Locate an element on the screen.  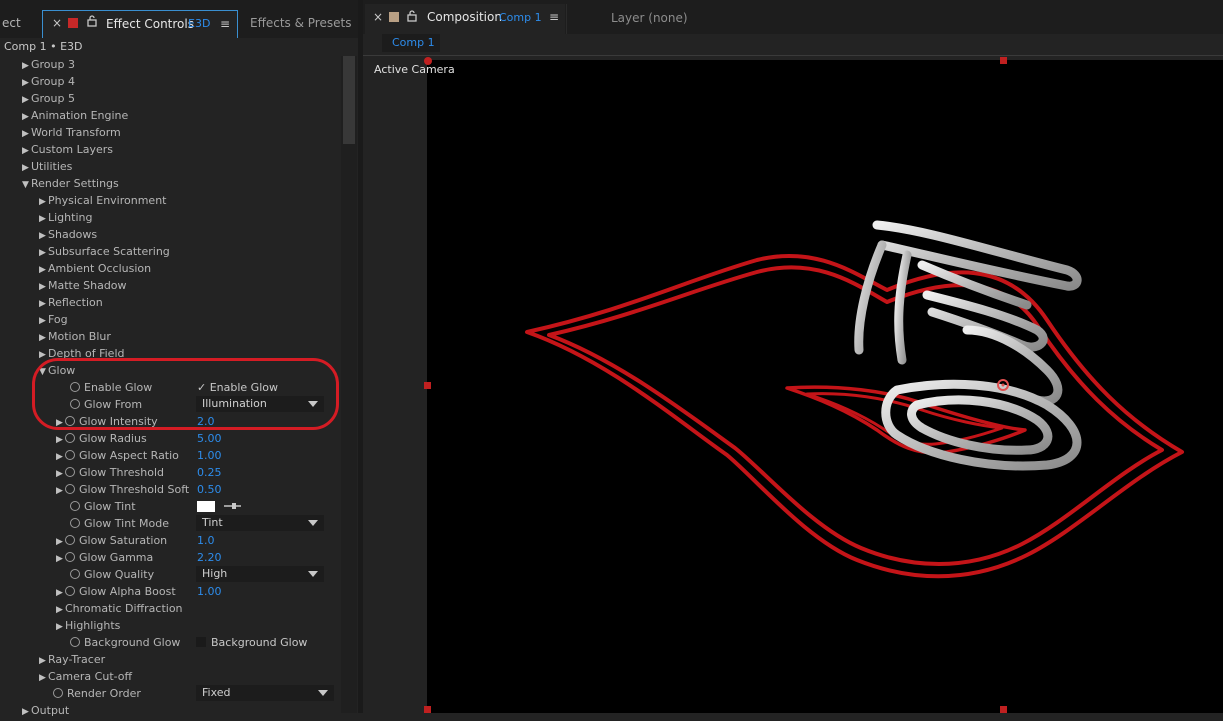
tab-effect-controls: × Effect Controls E3D ≡ is located at coordinates (140, 24).